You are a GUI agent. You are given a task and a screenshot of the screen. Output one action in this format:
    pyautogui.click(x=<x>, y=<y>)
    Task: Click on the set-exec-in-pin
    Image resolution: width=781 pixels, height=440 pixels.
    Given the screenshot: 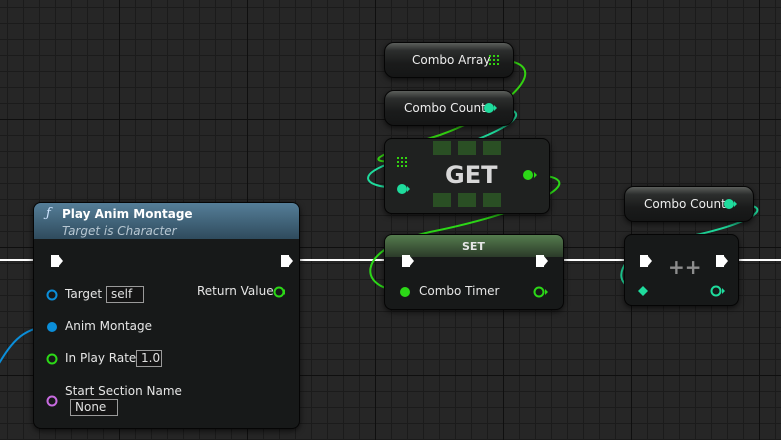 What is the action you would take?
    pyautogui.click(x=408, y=261)
    